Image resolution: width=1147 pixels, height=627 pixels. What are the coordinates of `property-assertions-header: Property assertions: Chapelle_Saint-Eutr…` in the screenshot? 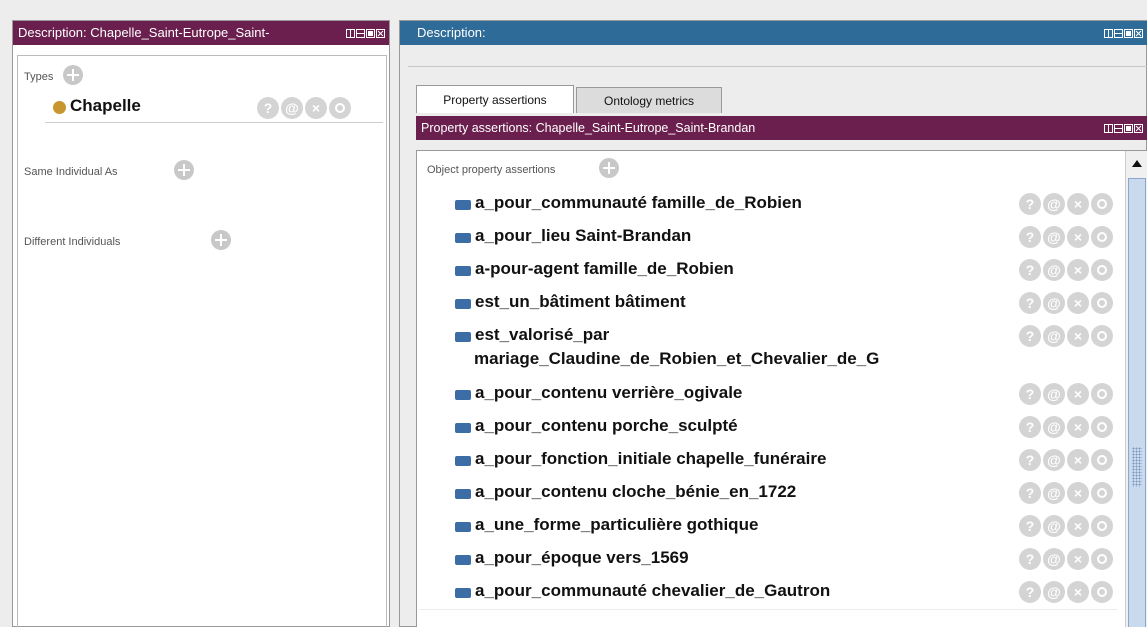 It's located at (781, 128).